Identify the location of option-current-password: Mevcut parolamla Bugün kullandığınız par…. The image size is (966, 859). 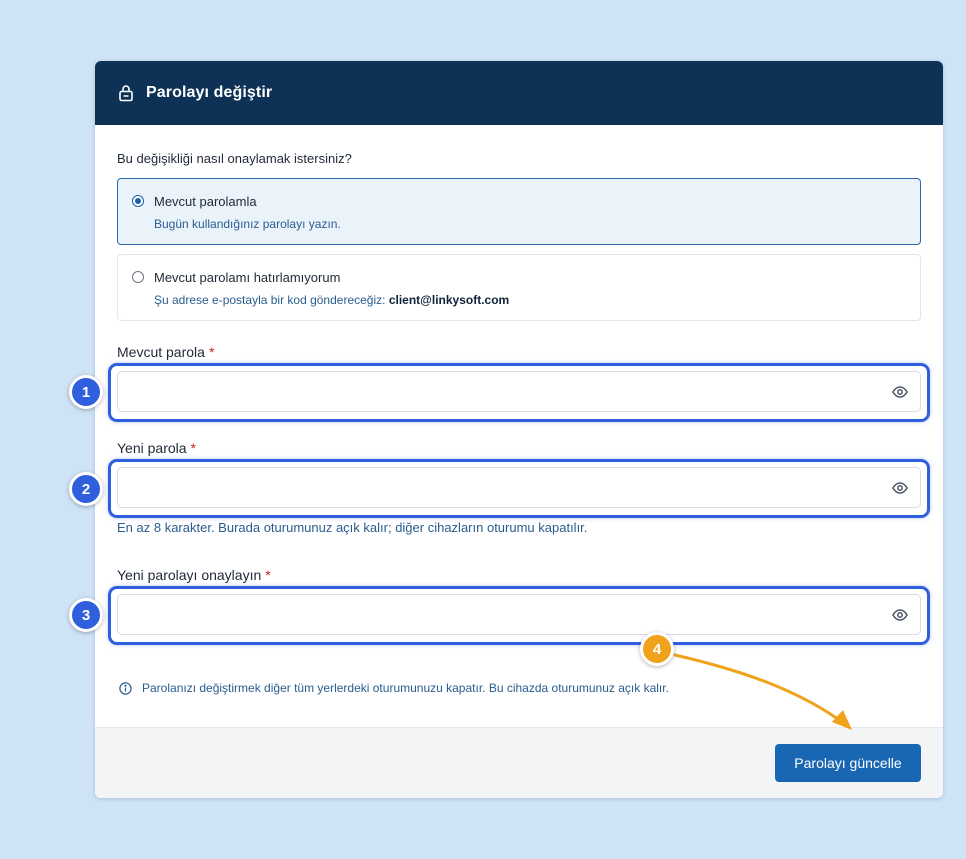
(519, 211).